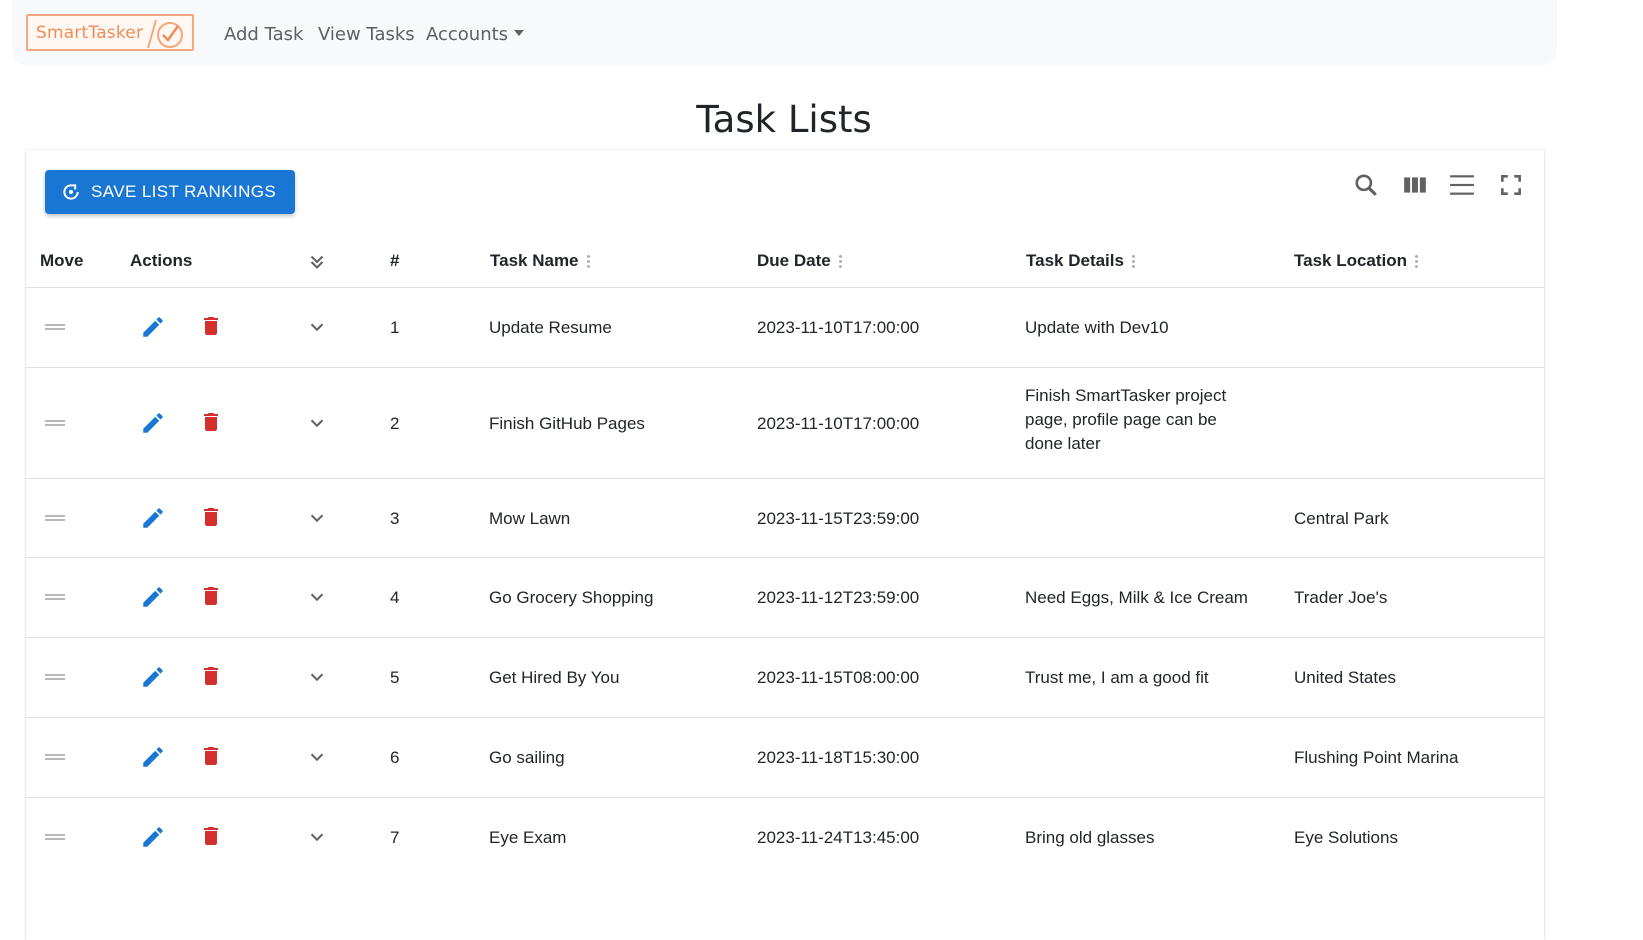 The height and width of the screenshot is (940, 1643). I want to click on cell-task-location: Trader Joe's, so click(1341, 597).